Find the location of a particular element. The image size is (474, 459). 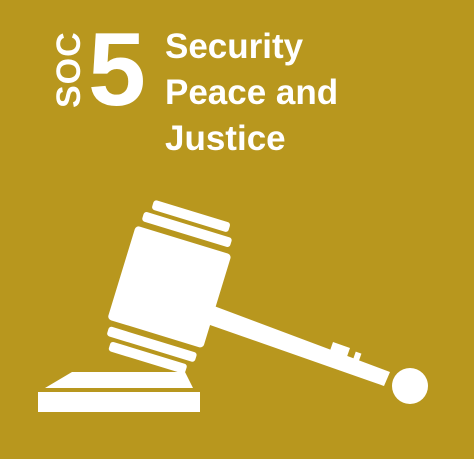

gavel-handle is located at coordinates (309, 352).